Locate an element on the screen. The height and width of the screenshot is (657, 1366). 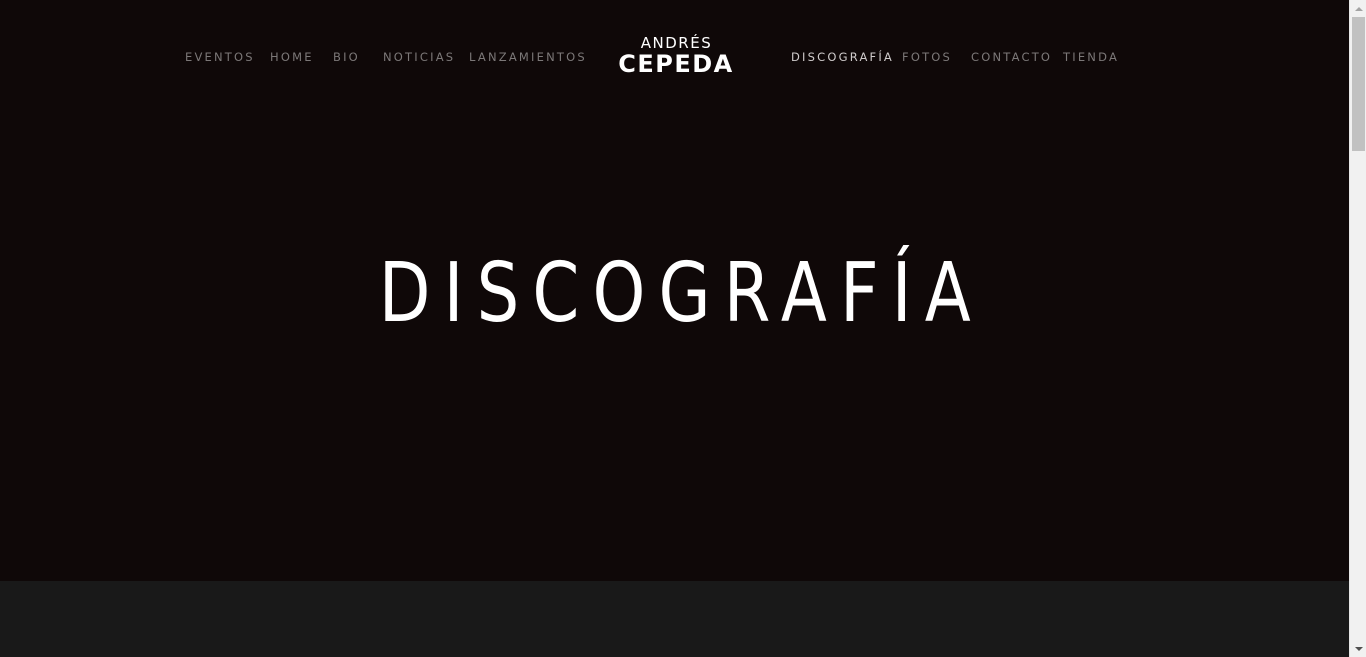
nav-item-fotos: FOTOS is located at coordinates (927, 57).